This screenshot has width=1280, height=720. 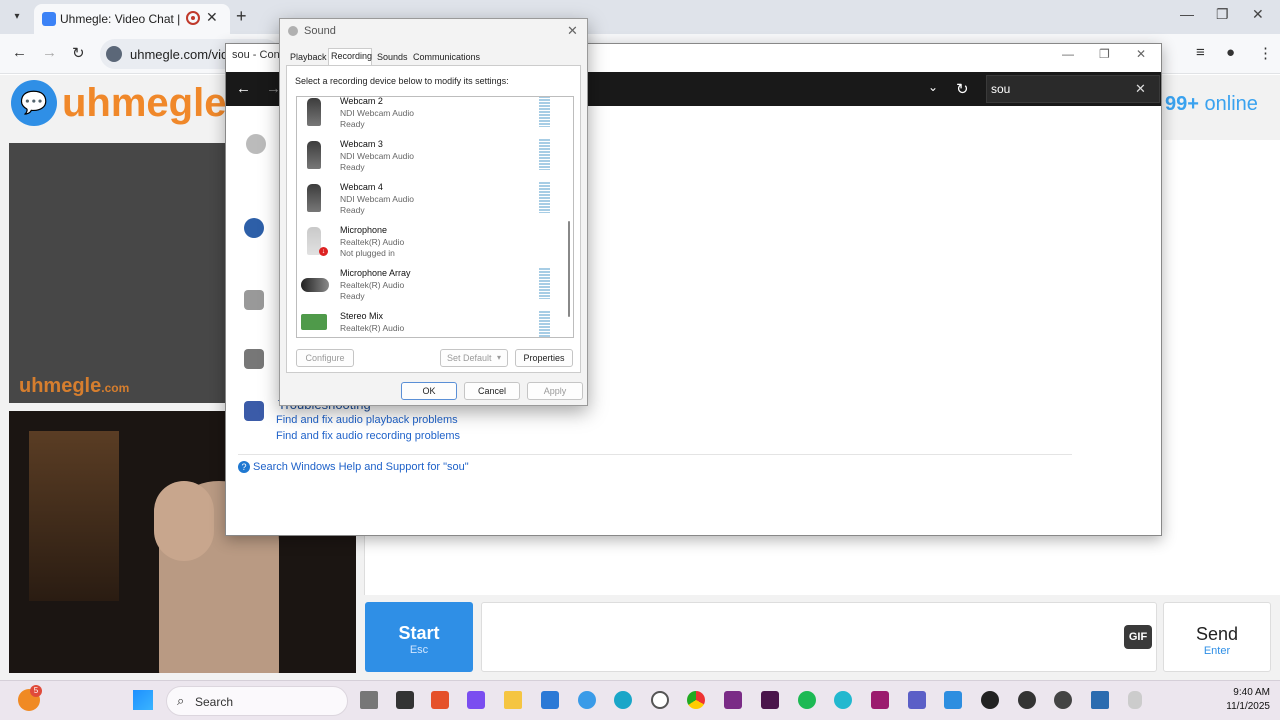 What do you see at coordinates (1217, 651) in the screenshot?
I see `send-shortcut: Enter` at bounding box center [1217, 651].